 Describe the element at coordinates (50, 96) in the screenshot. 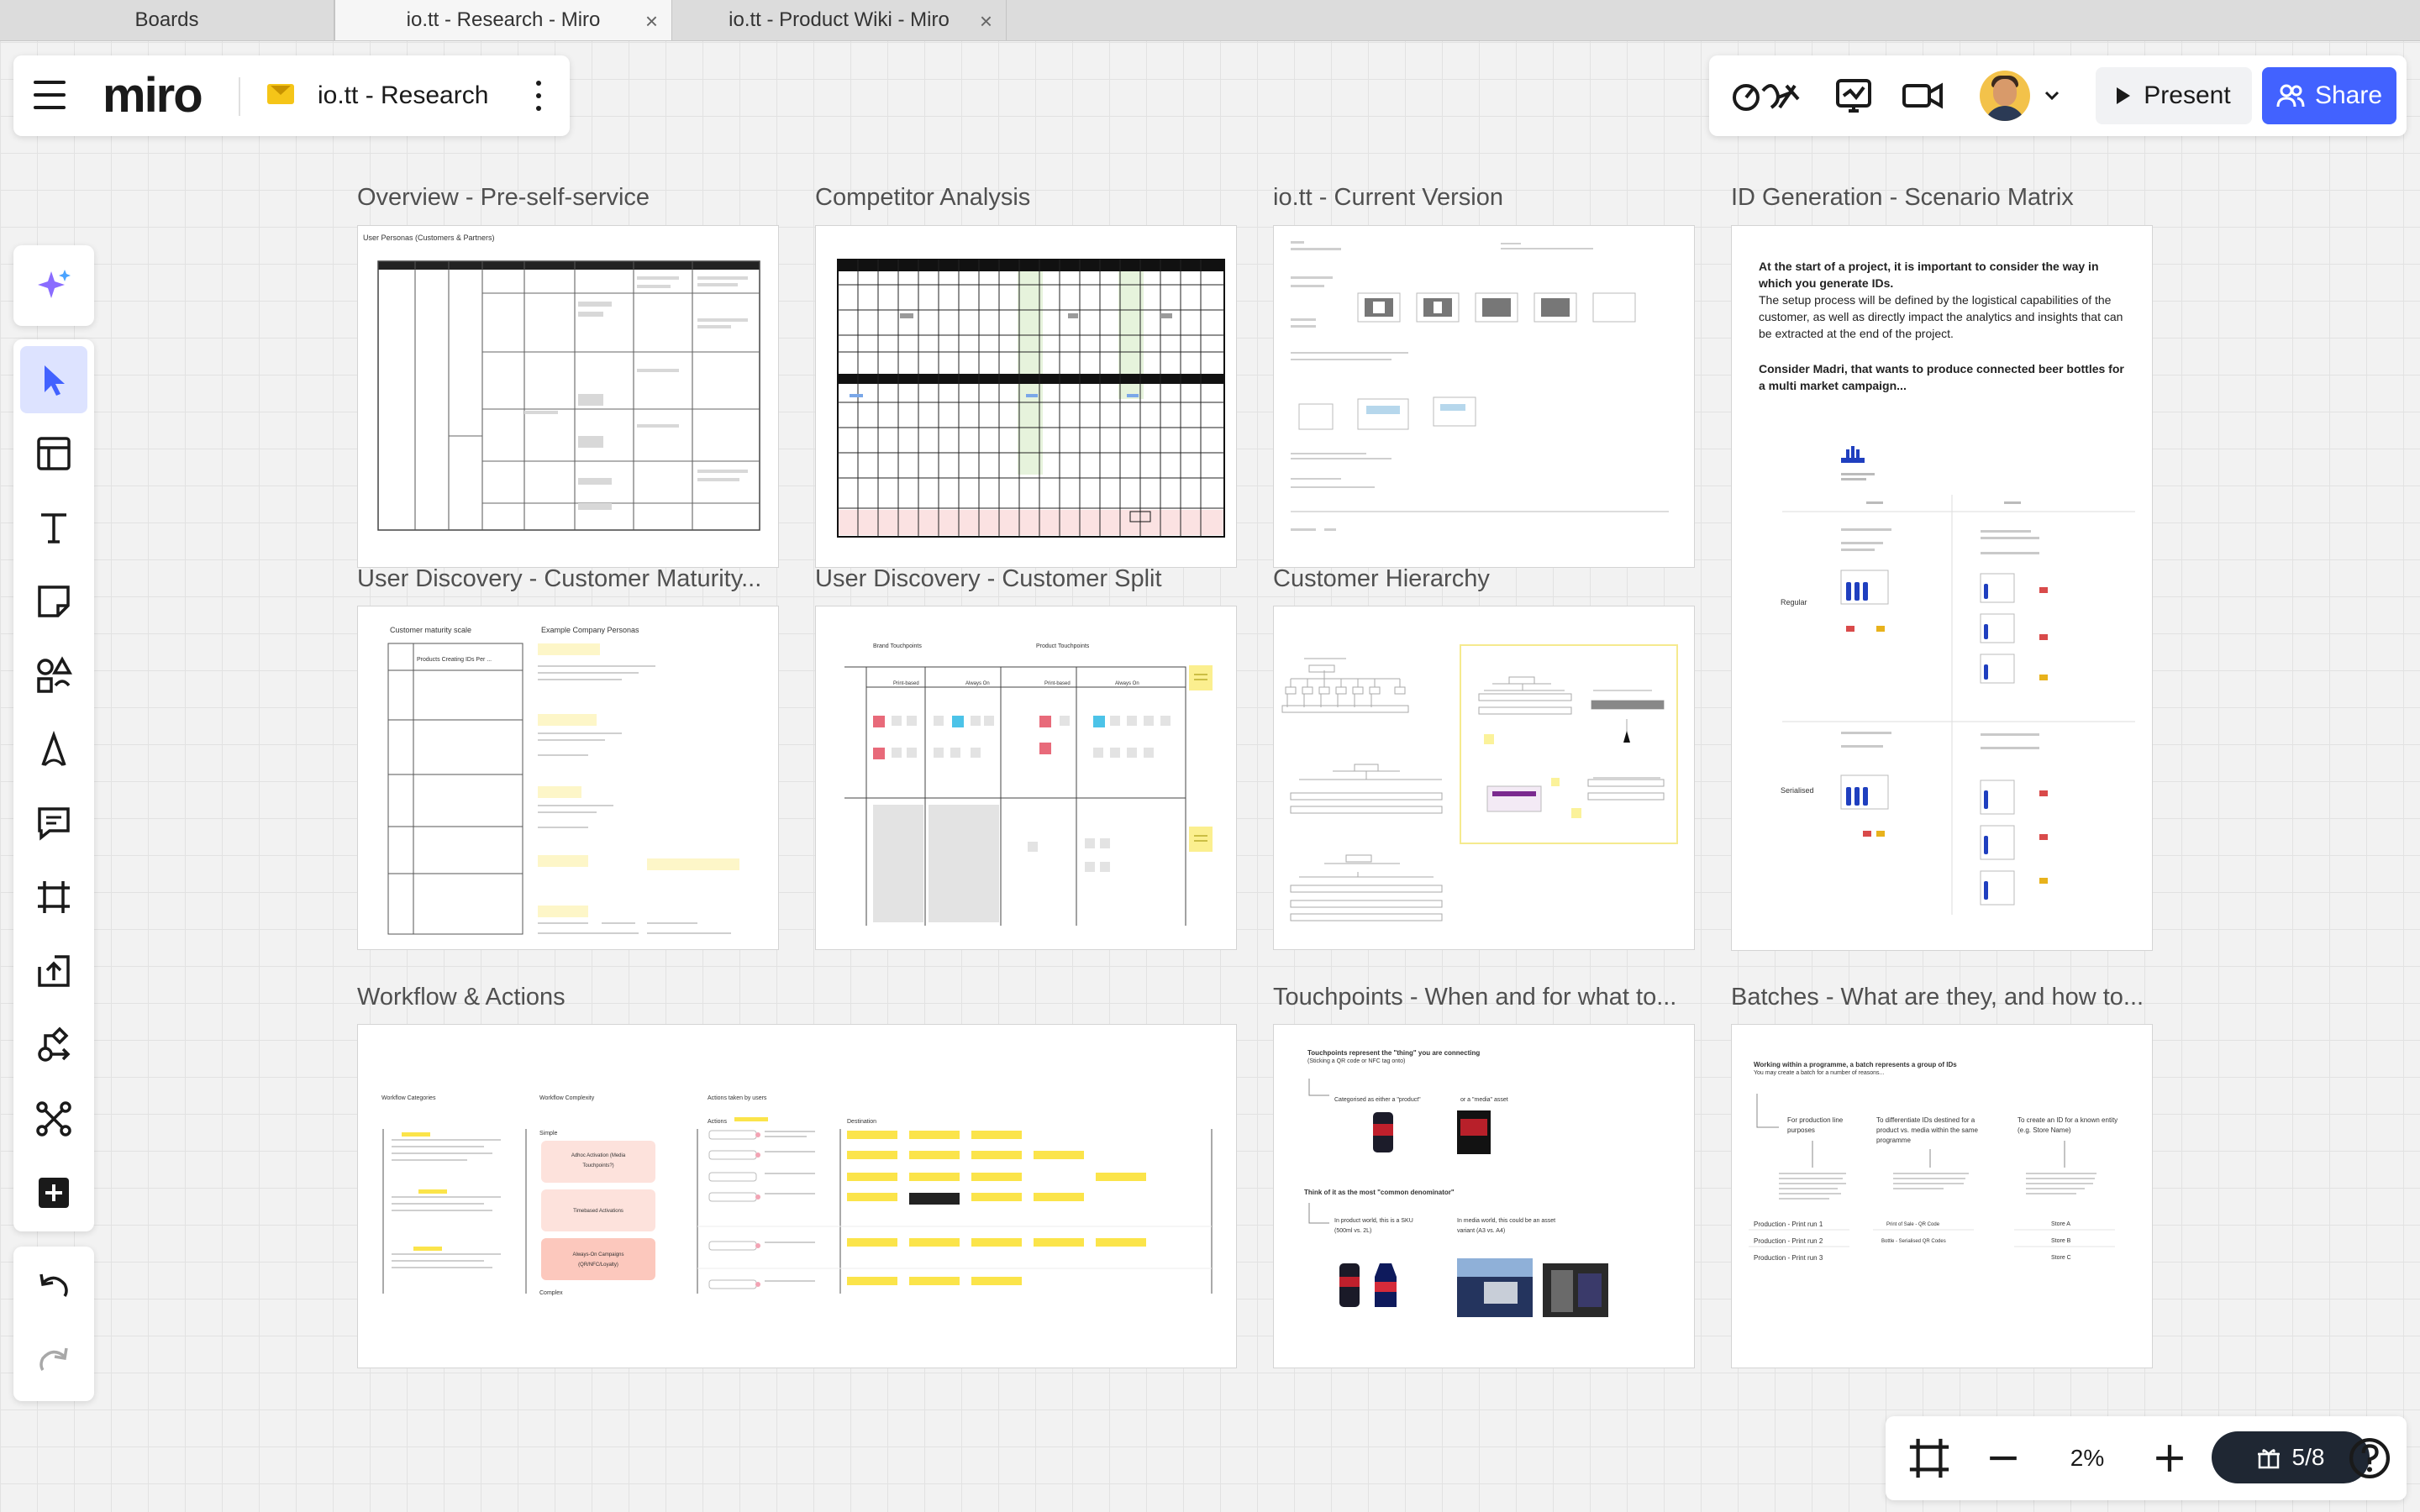

I see `hamburger-menu-icon` at that location.